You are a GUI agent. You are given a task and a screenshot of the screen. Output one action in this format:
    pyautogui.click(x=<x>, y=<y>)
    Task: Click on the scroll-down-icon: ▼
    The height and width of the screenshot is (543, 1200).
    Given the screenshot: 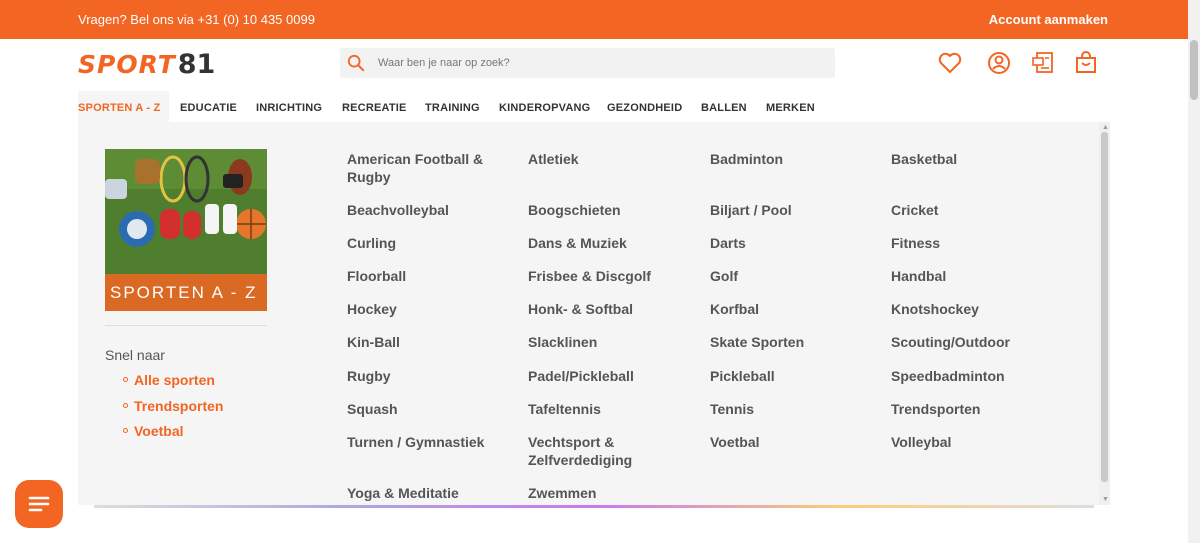 What is the action you would take?
    pyautogui.click(x=1105, y=499)
    